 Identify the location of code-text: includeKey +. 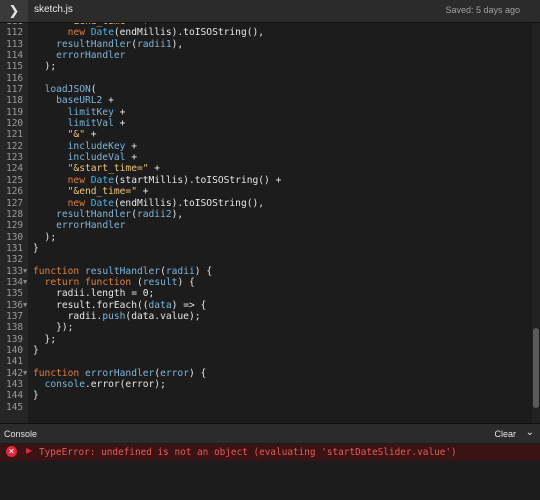
(85, 146).